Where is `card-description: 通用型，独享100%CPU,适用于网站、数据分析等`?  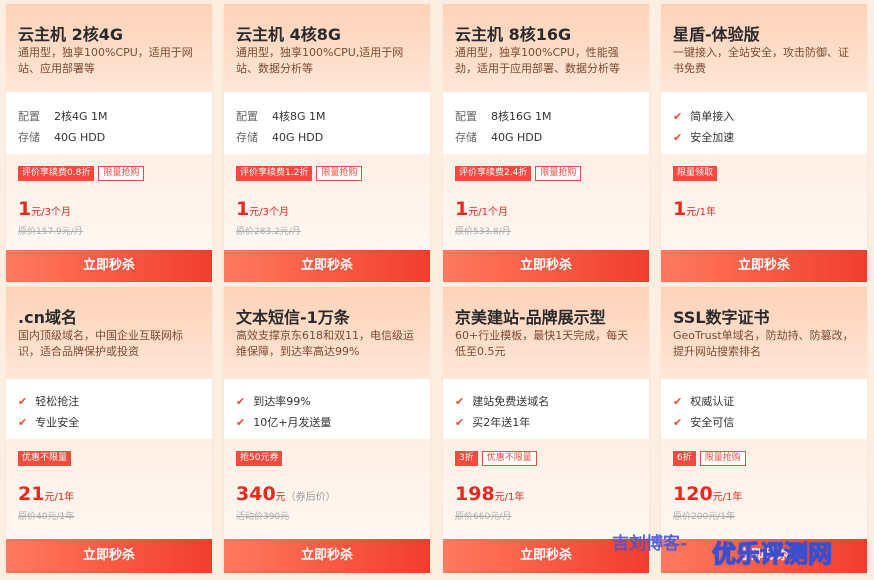
card-description: 通用型，独享100%CPU,适用于网站、数据分析等 is located at coordinates (320, 60).